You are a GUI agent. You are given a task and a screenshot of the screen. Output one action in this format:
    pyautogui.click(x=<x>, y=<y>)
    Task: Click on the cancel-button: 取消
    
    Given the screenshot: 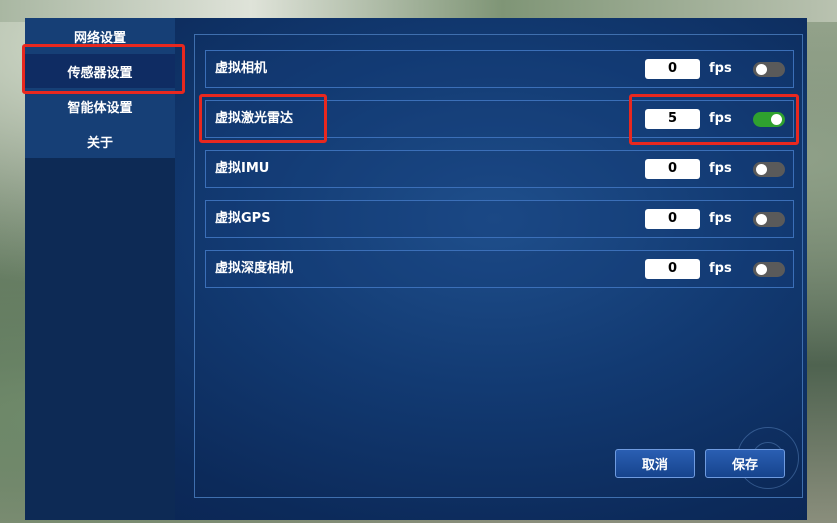 What is the action you would take?
    pyautogui.click(x=655, y=463)
    